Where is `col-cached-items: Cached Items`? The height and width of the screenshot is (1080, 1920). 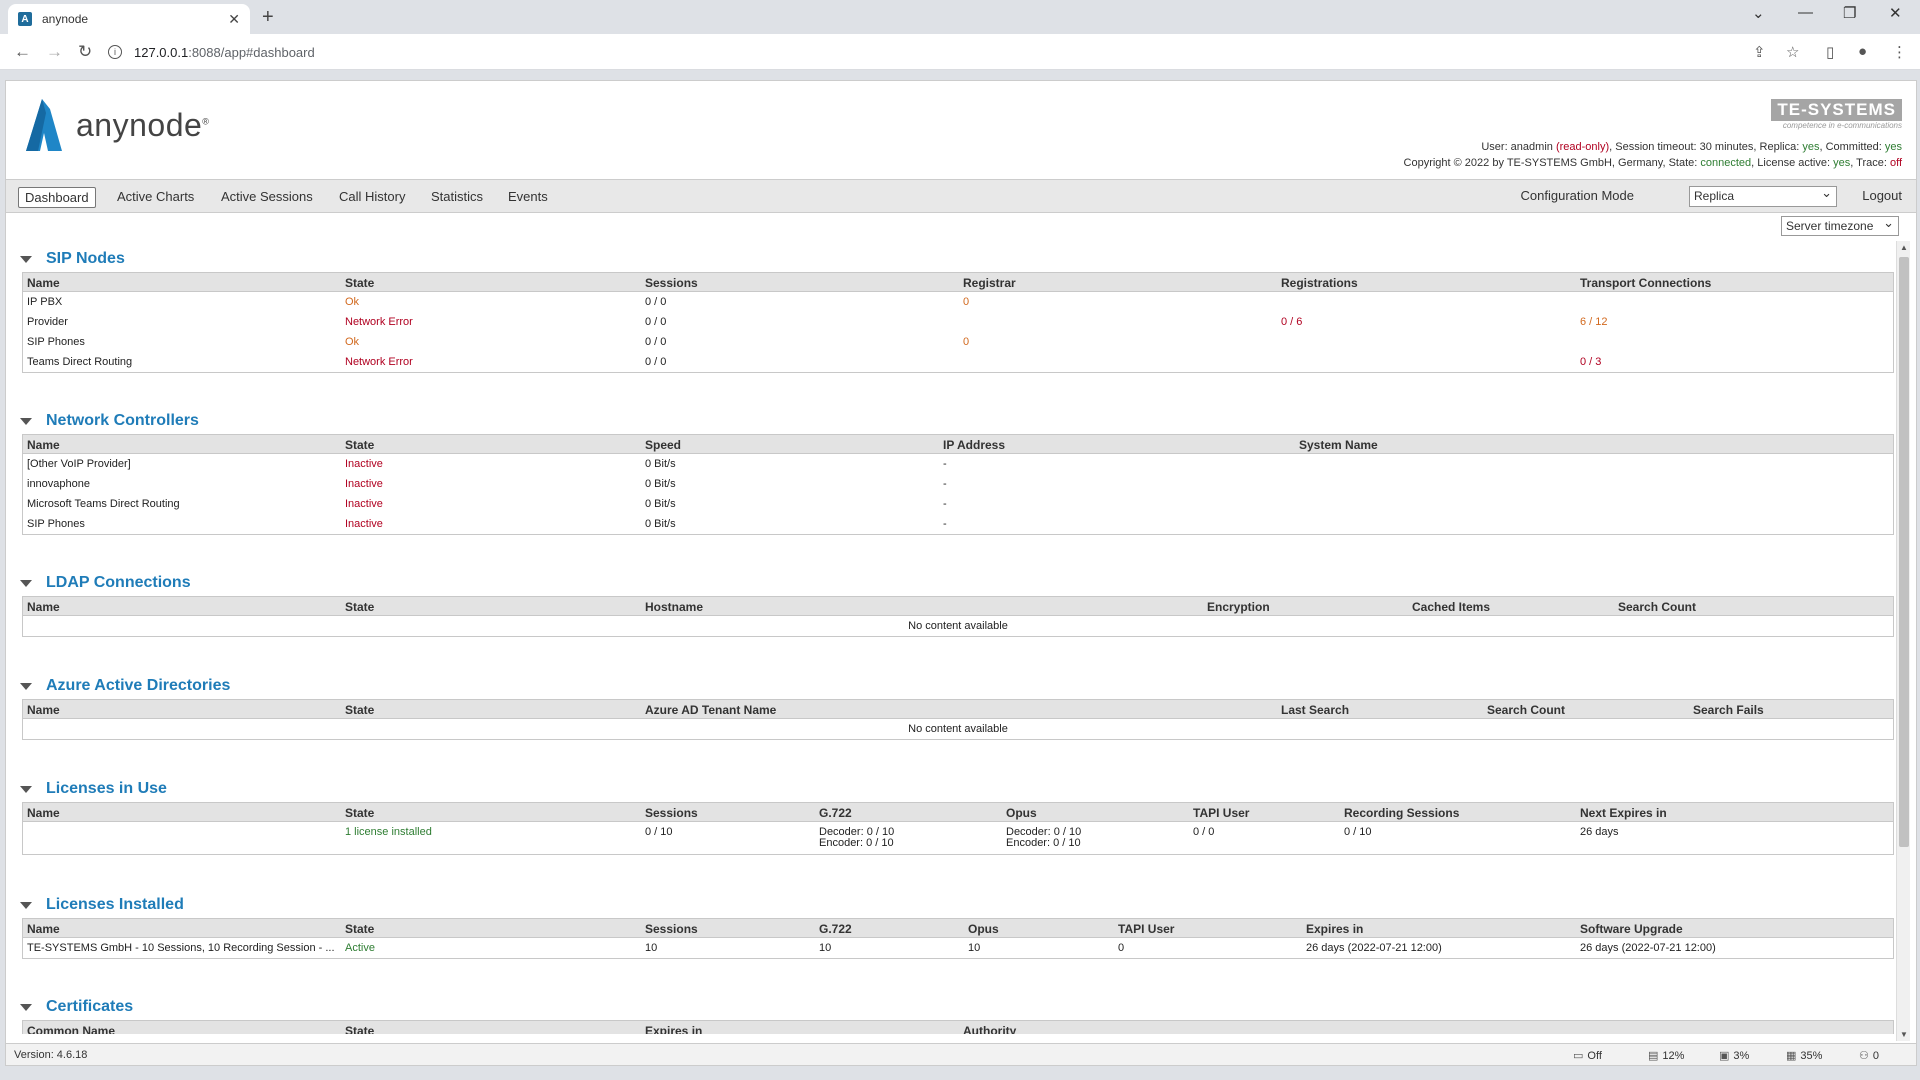 col-cached-items: Cached Items is located at coordinates (1451, 607).